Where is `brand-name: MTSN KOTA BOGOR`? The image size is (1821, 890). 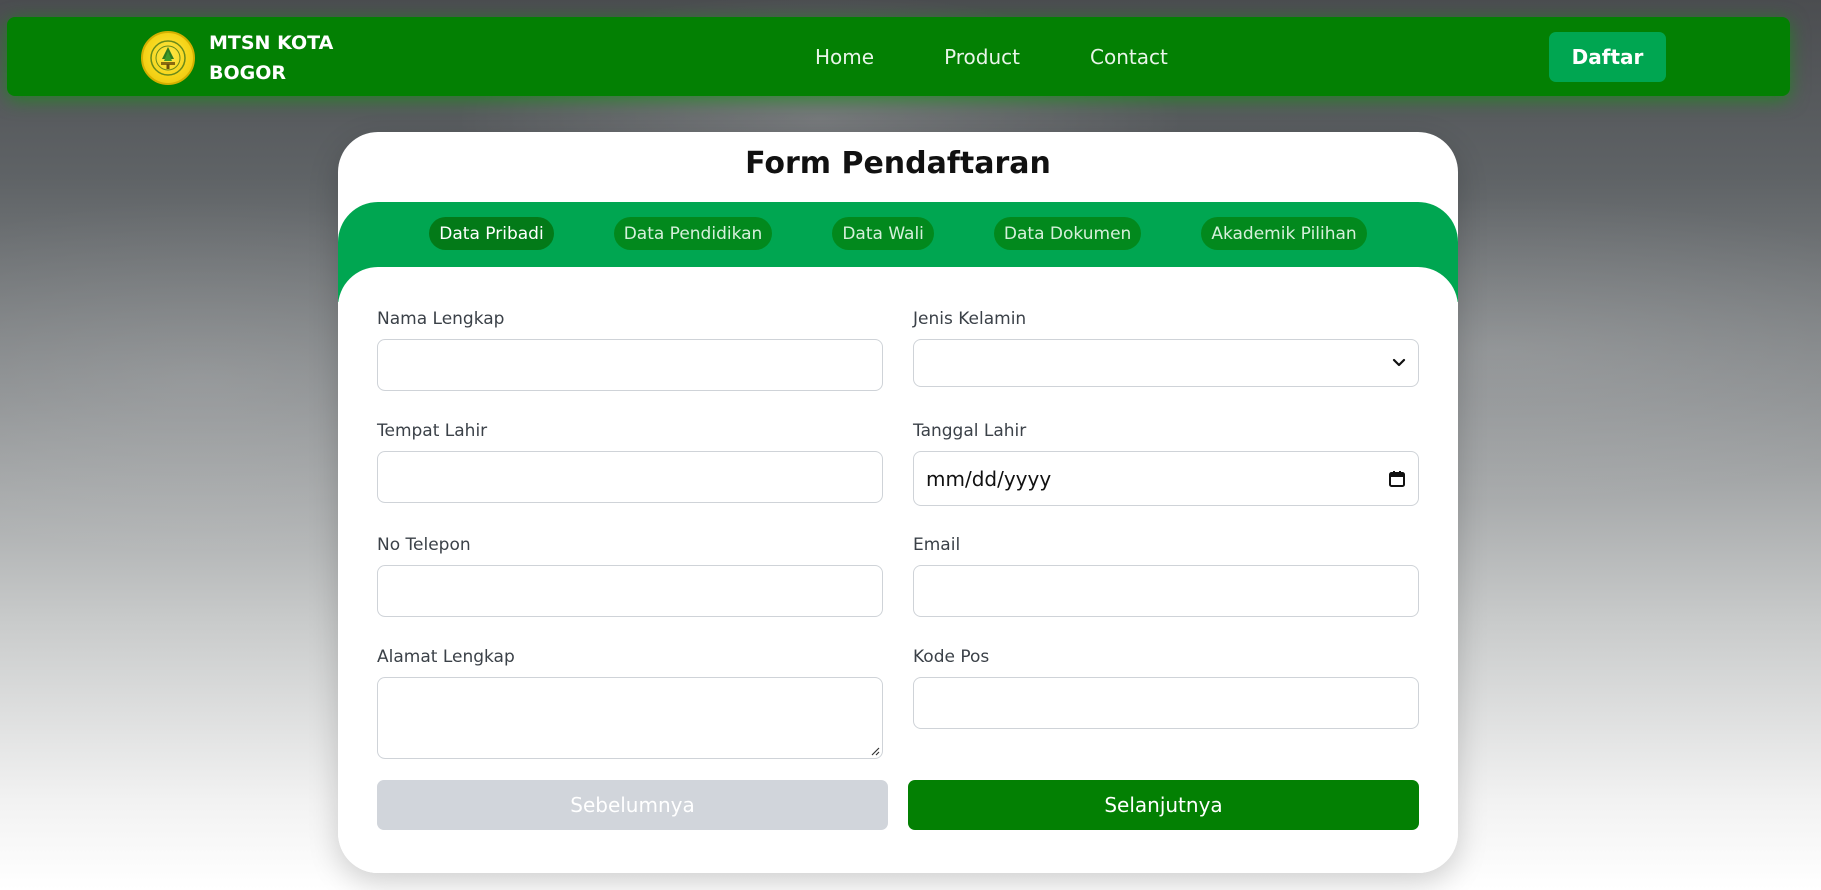
brand-name: MTSN KOTA BOGOR is located at coordinates (274, 58).